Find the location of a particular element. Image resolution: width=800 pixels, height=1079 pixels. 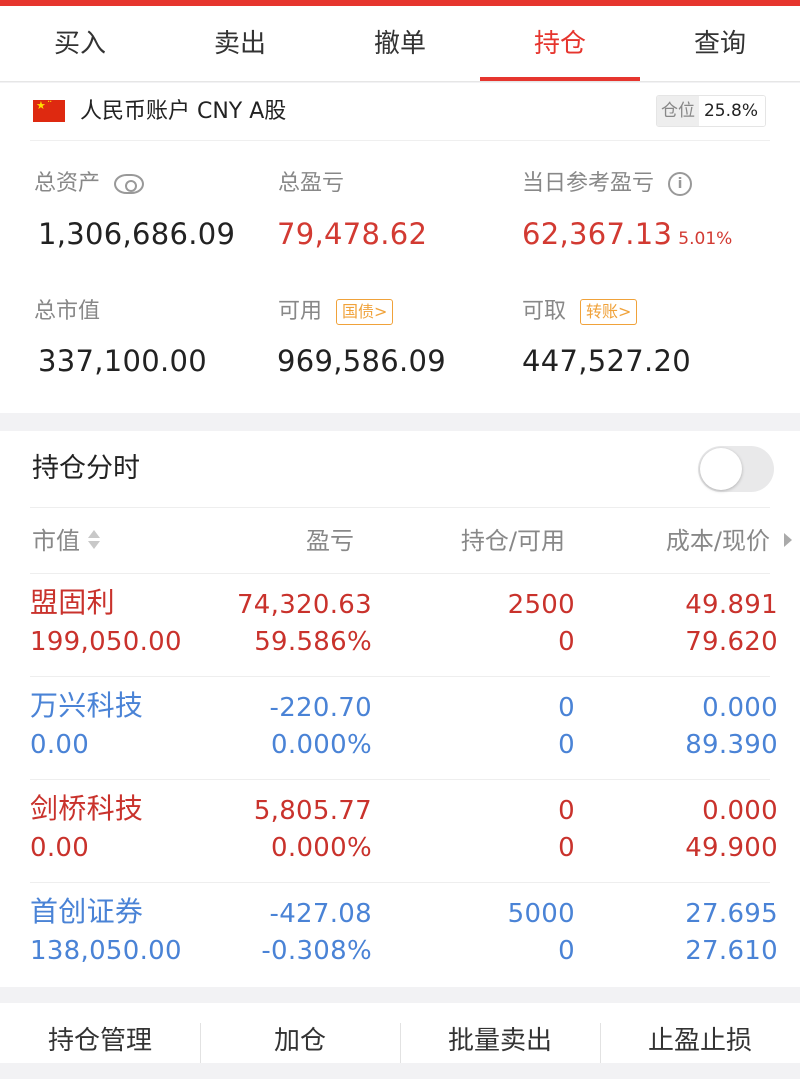

stock-cost: 27.695 is located at coordinates (731, 914).